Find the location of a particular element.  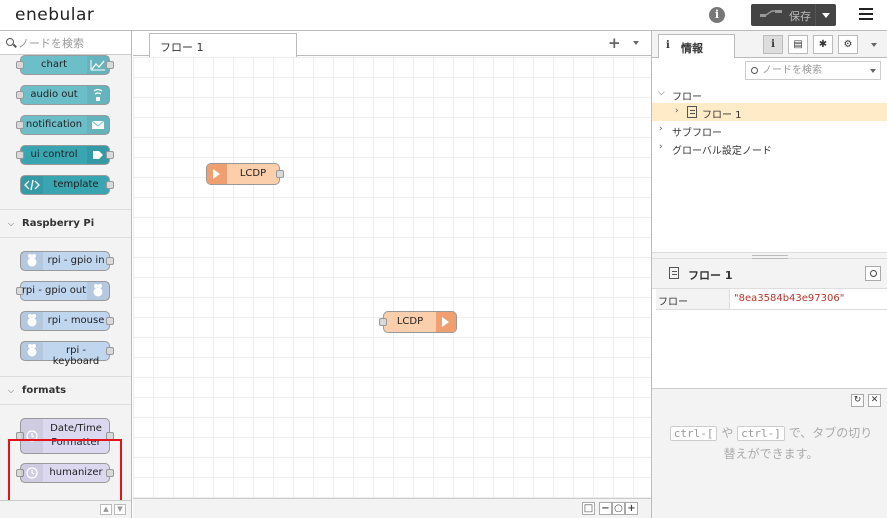

property-key: フロー is located at coordinates (693, 299).